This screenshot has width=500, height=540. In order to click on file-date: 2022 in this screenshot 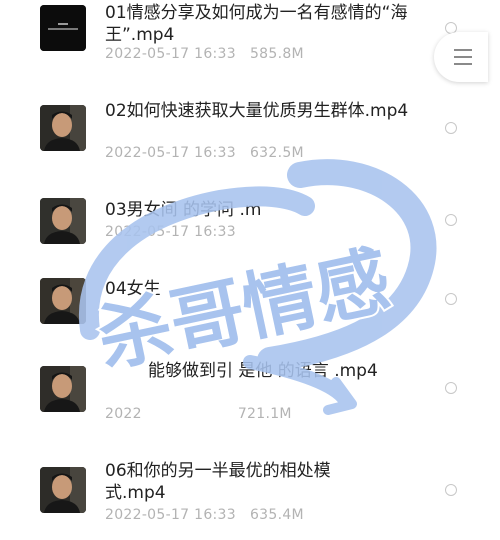, I will do `click(123, 414)`.